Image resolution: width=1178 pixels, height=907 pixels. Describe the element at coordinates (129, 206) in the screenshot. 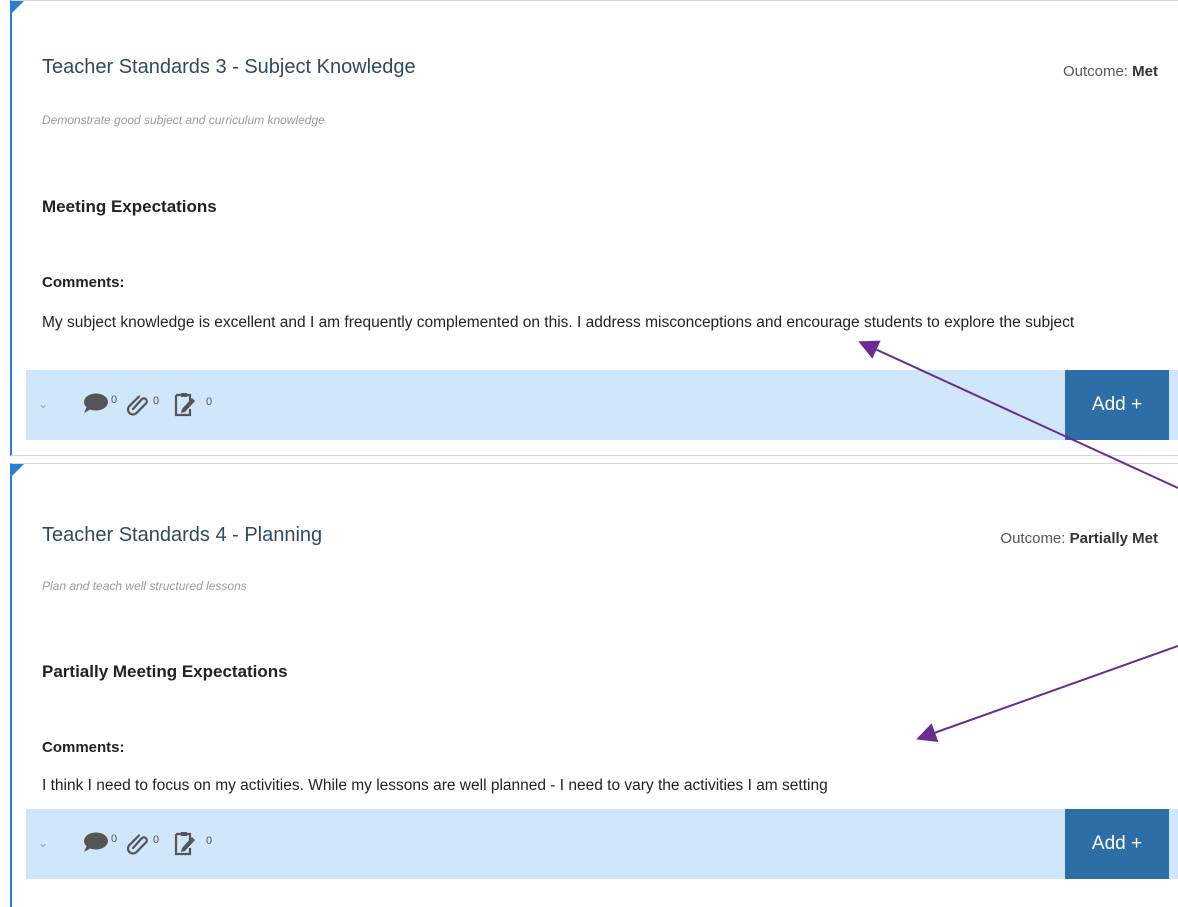

I see `expectation-level: Meeting Expectations` at that location.